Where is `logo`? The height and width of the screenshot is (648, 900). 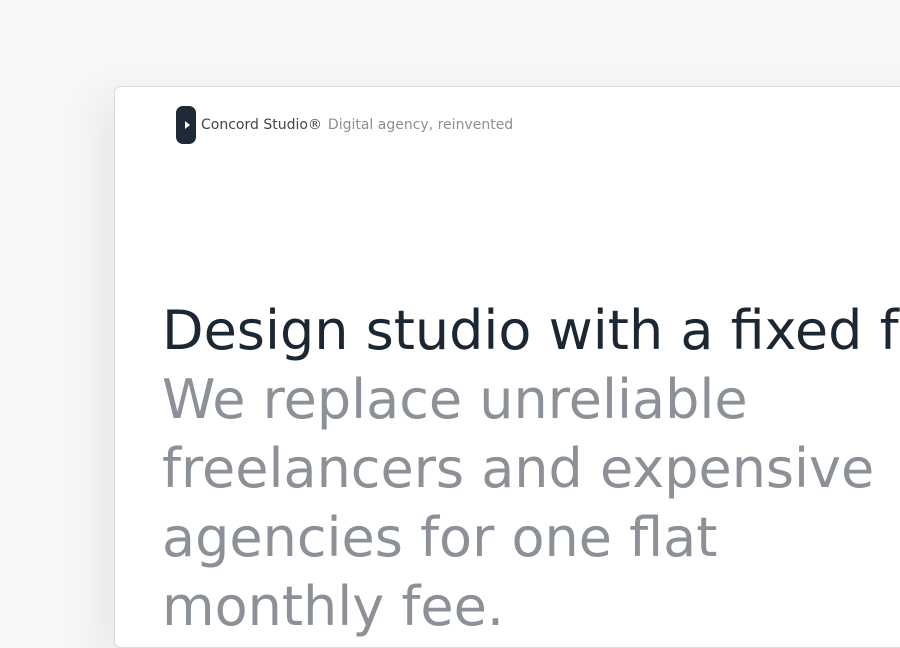 logo is located at coordinates (186, 125).